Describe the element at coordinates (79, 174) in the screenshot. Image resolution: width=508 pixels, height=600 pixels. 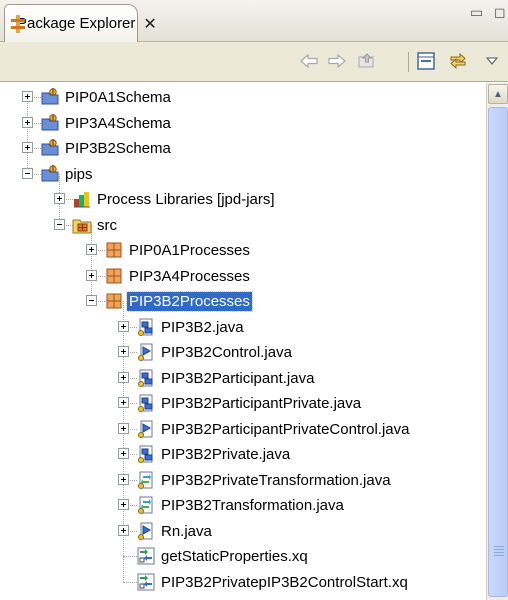
I see `tree-item-label: pips` at that location.